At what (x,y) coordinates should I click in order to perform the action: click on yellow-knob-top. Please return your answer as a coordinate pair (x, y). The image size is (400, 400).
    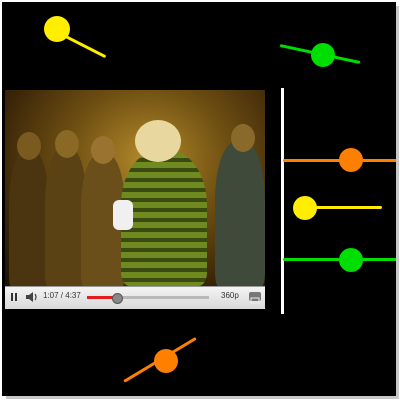
    Looking at the image, I should click on (57, 29).